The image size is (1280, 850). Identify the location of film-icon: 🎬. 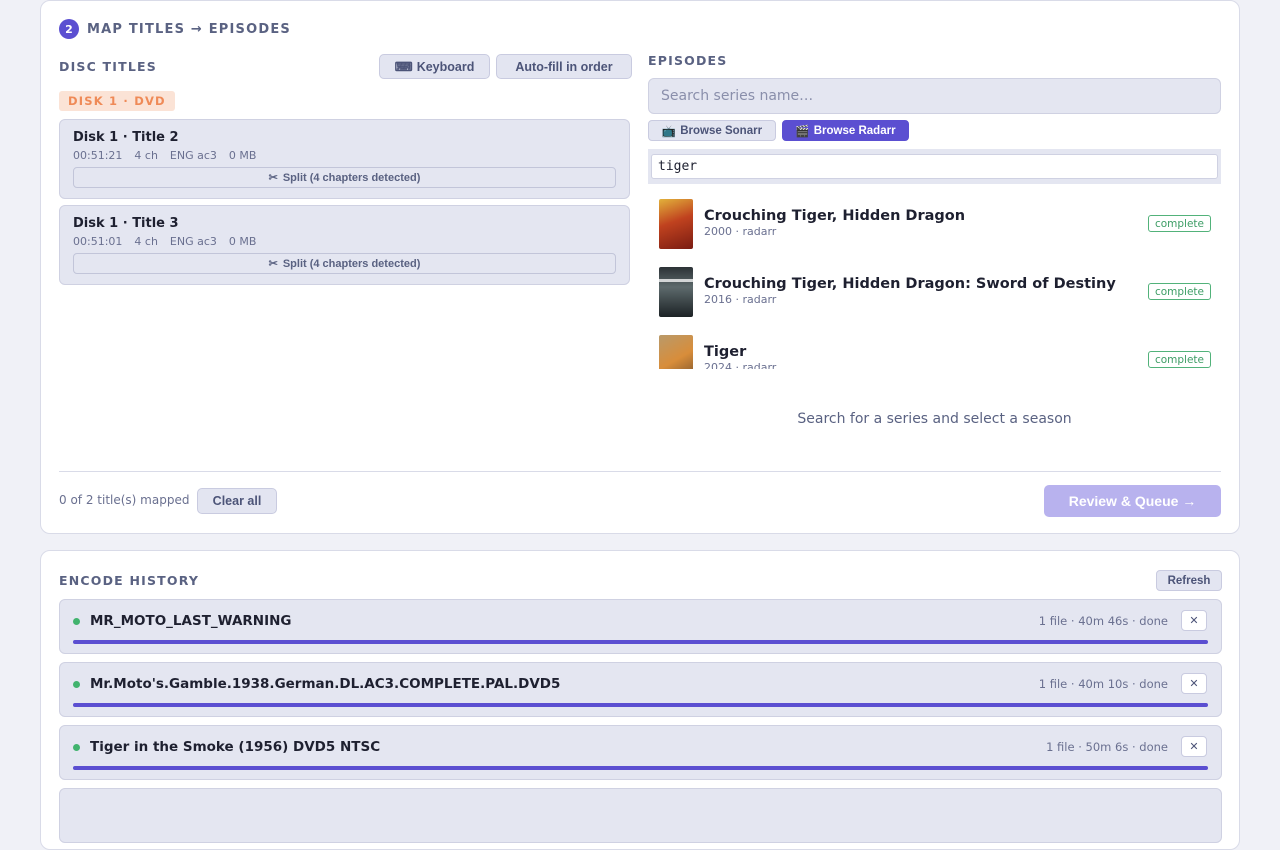
(802, 131).